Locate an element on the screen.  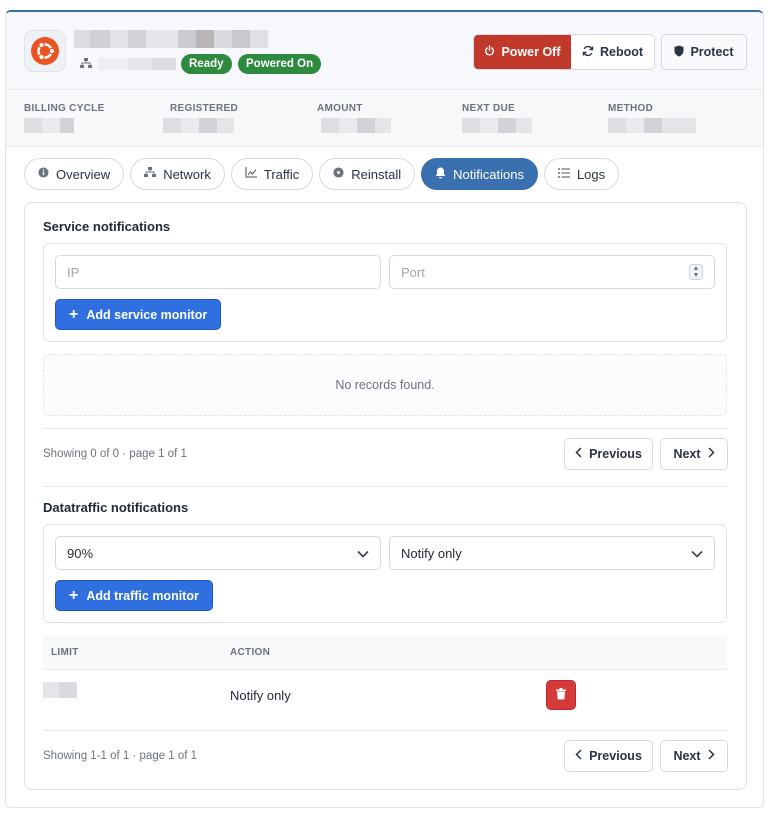
traffic-previous-button: Previous is located at coordinates (608, 756).